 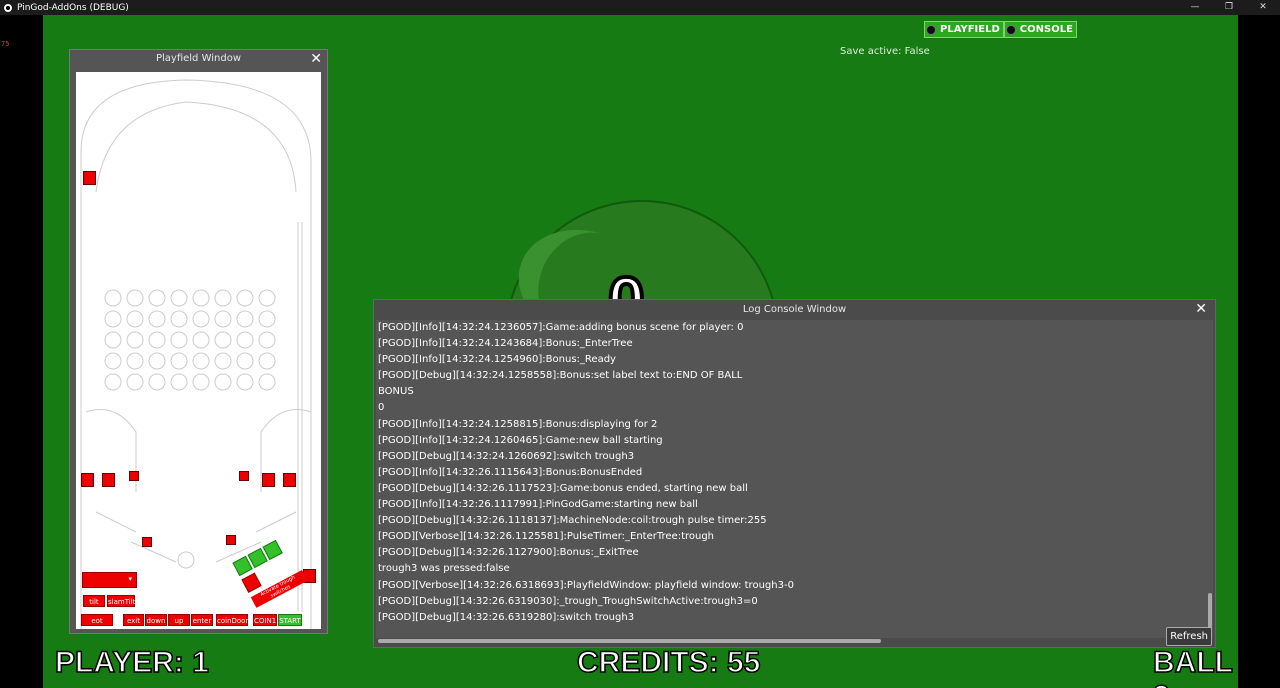 What do you see at coordinates (640, 7) in the screenshot?
I see `app-titlebar: PinGod-AddOns (DEBUG) — ❐ ✕` at bounding box center [640, 7].